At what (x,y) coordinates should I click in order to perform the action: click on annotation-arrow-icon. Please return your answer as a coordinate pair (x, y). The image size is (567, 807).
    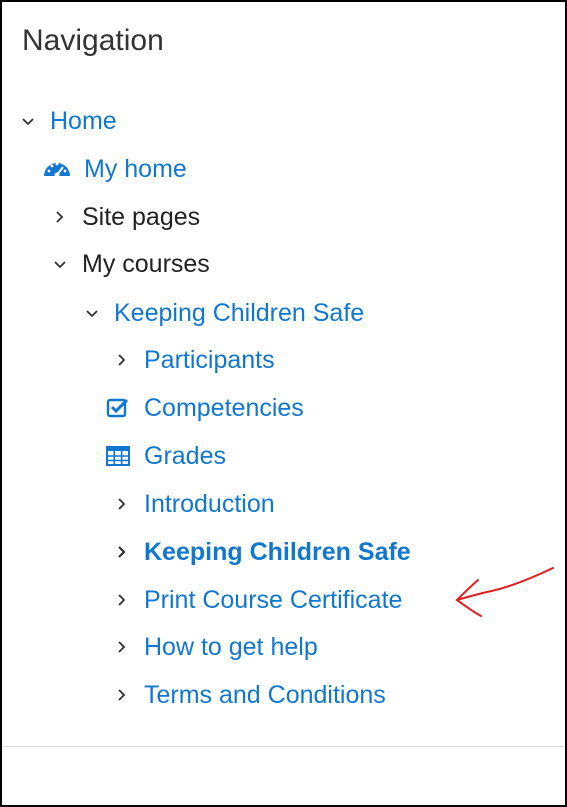
    Looking at the image, I should click on (504, 592).